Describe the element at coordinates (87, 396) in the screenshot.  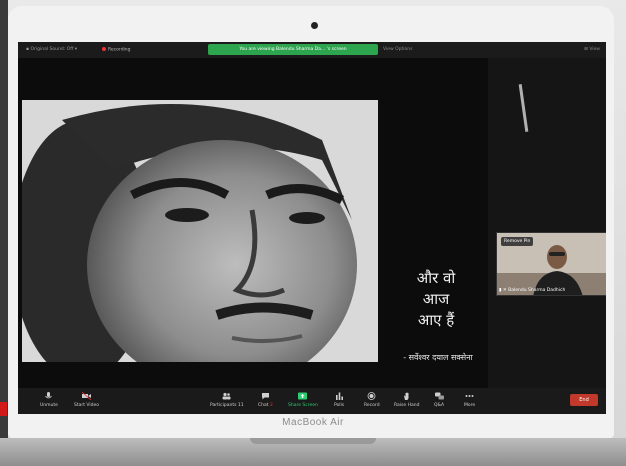
I see `video-camera-icon` at that location.